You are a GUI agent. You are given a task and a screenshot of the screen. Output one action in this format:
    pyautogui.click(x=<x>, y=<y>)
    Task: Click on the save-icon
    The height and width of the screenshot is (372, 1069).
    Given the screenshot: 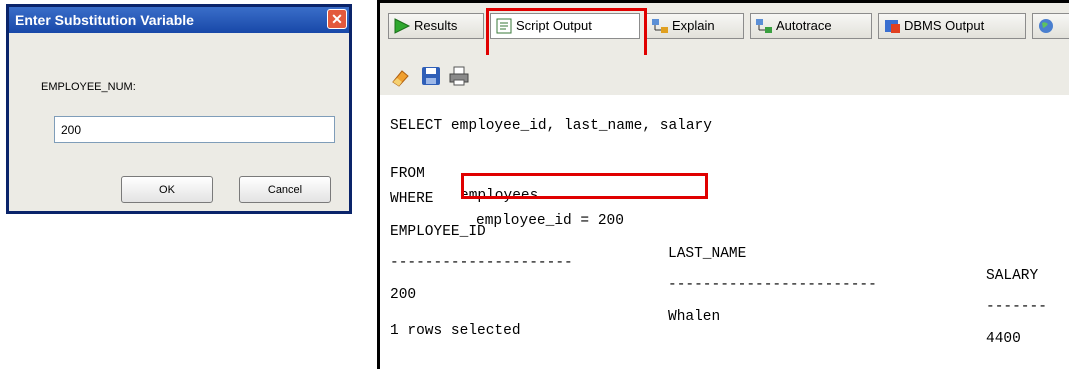 What is the action you would take?
    pyautogui.click(x=431, y=76)
    